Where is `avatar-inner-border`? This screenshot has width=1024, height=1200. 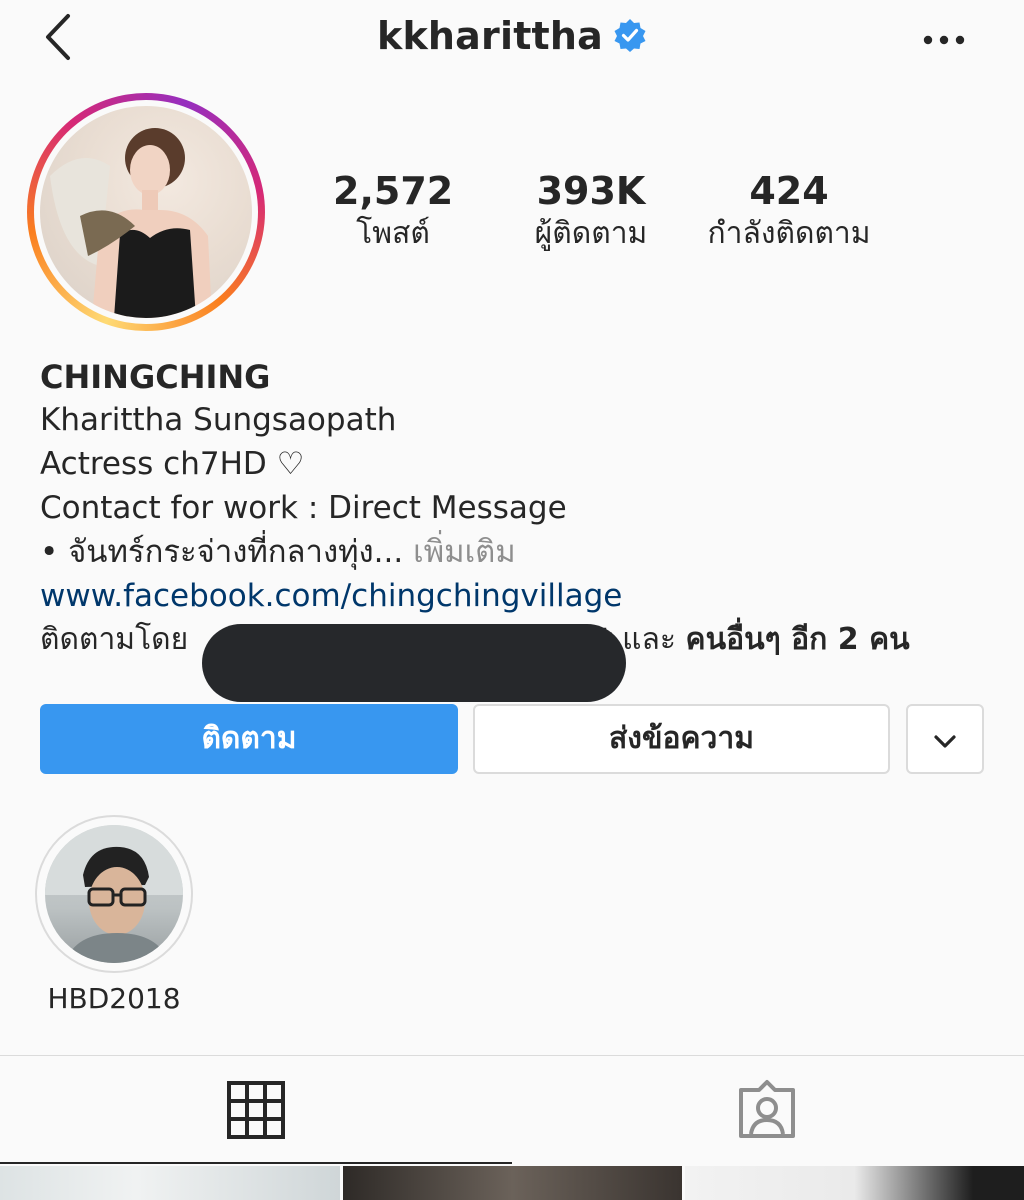
avatar-inner-border is located at coordinates (146, 212).